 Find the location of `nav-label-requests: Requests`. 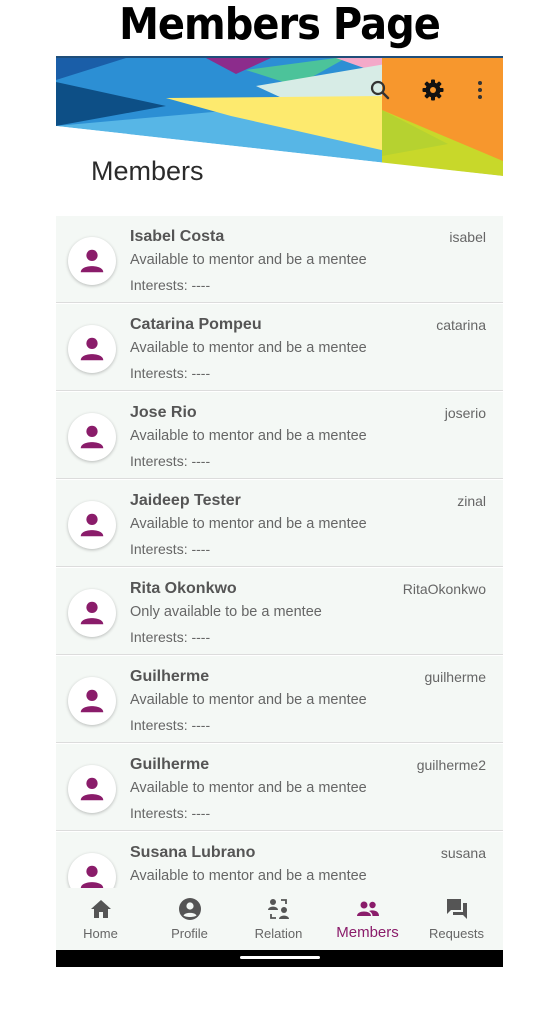

nav-label-requests: Requests is located at coordinates (456, 933).